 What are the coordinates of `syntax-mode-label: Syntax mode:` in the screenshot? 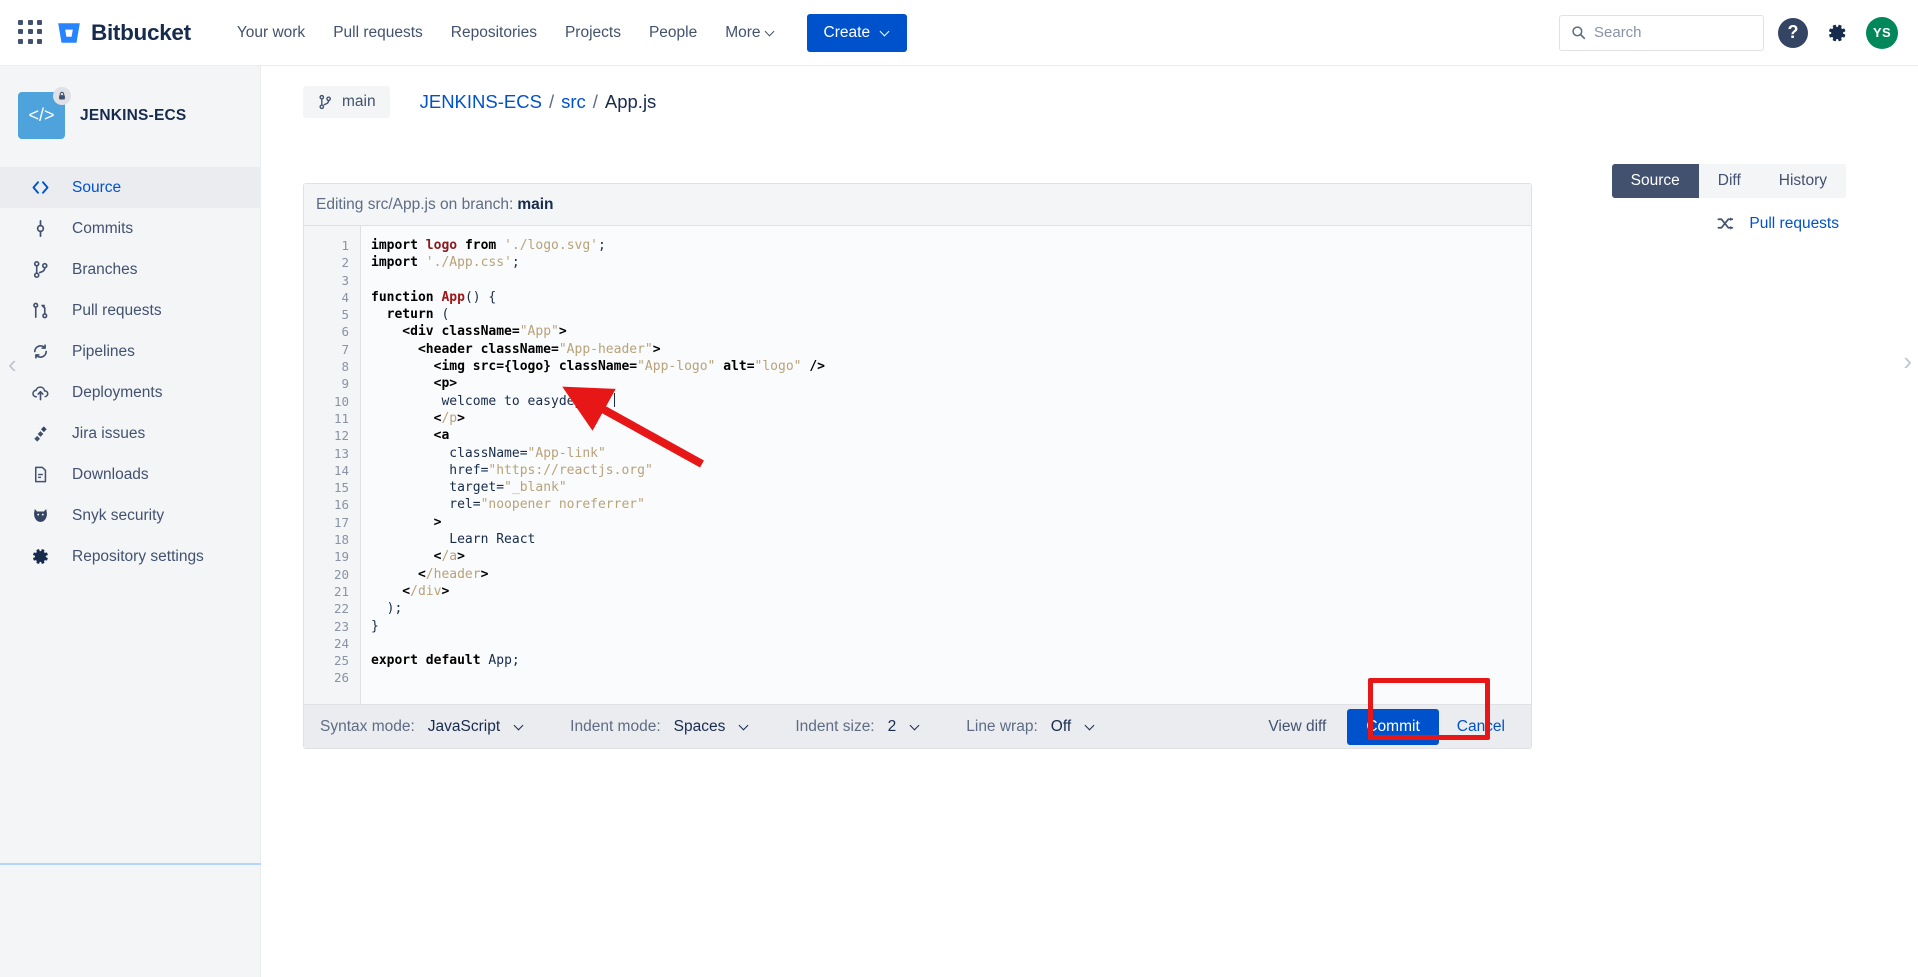 It's located at (367, 726).